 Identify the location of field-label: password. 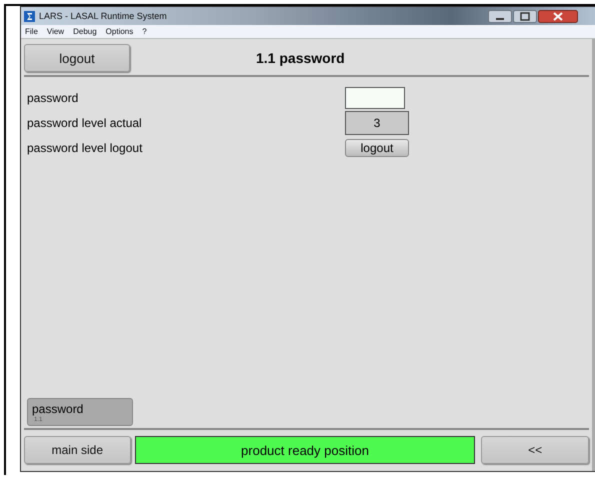
(53, 97).